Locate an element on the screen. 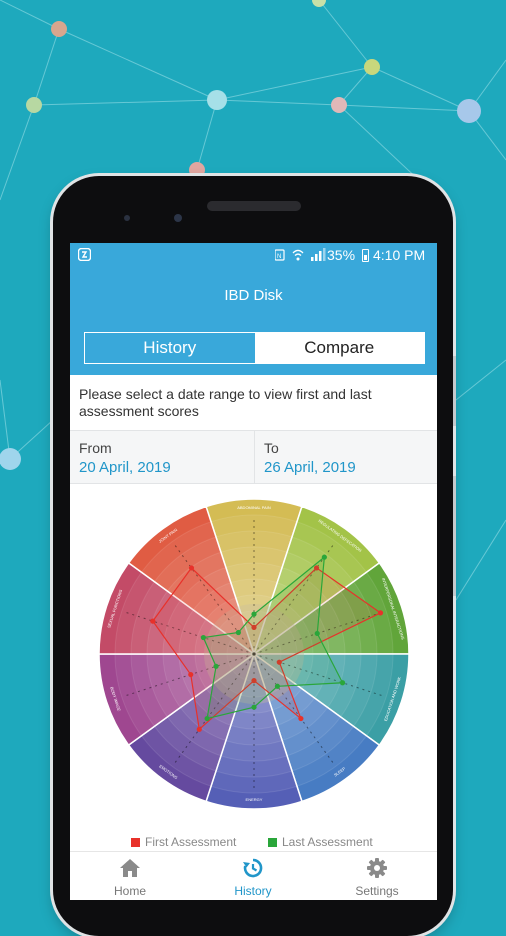 This screenshot has height=936, width=506. nav-history-label: History is located at coordinates (253, 891).